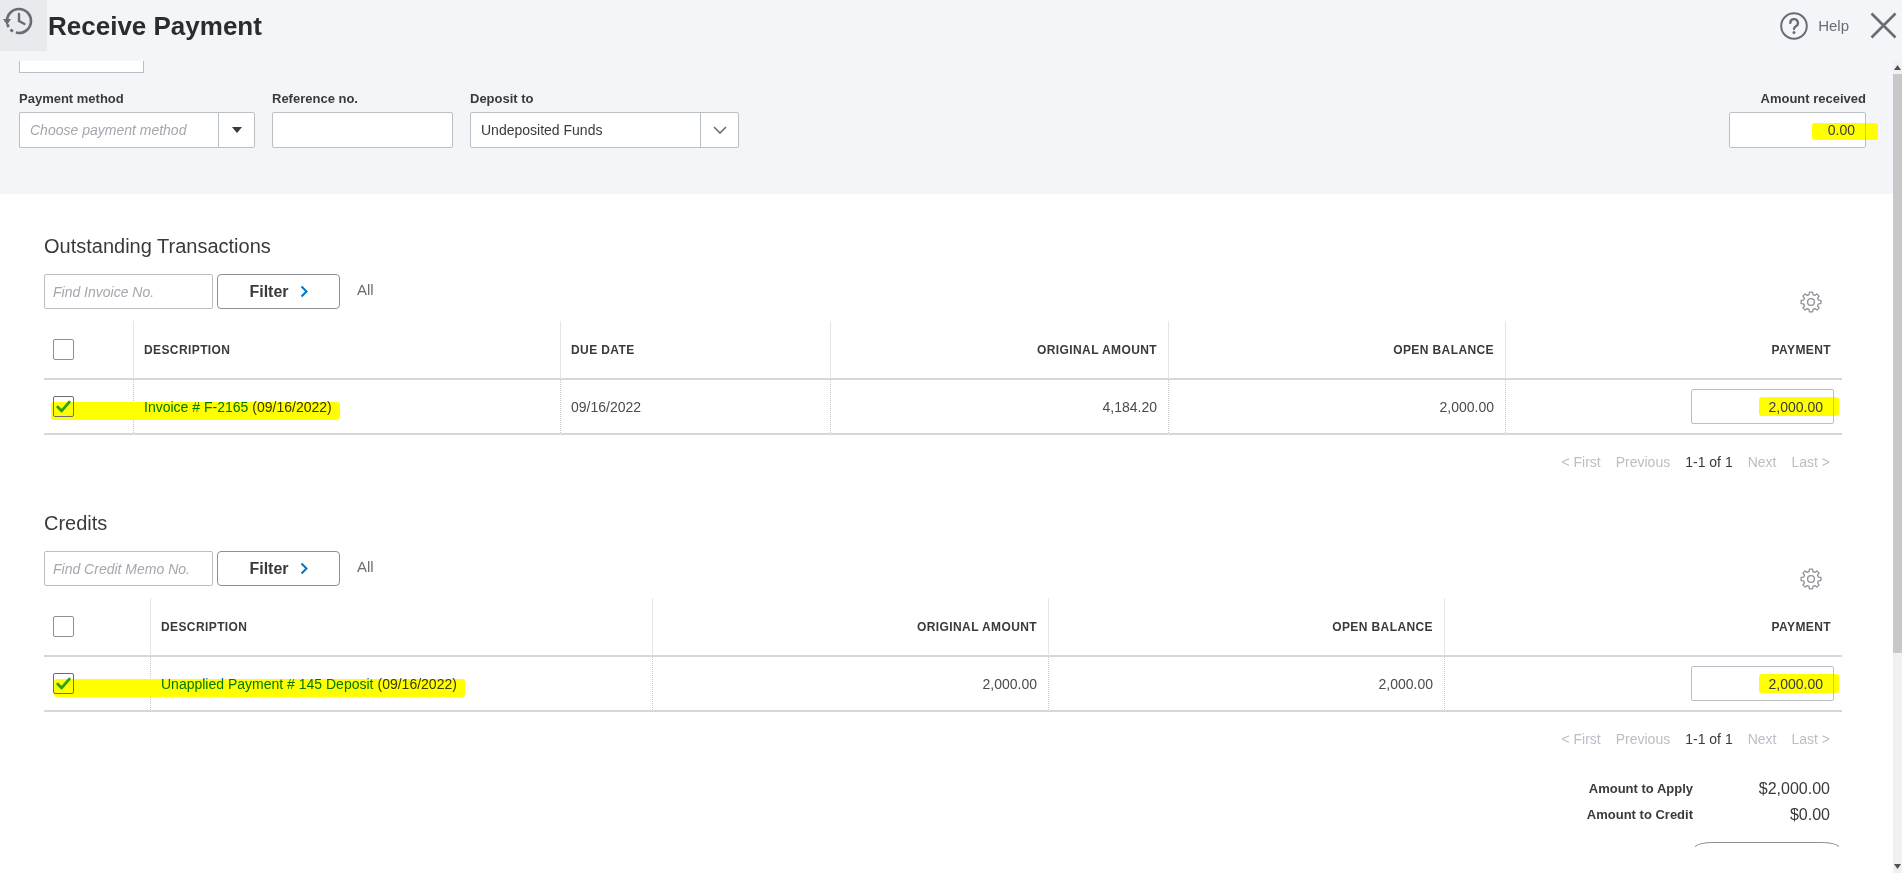 The height and width of the screenshot is (873, 1902). Describe the element at coordinates (76, 523) in the screenshot. I see `section-title: Credits` at that location.